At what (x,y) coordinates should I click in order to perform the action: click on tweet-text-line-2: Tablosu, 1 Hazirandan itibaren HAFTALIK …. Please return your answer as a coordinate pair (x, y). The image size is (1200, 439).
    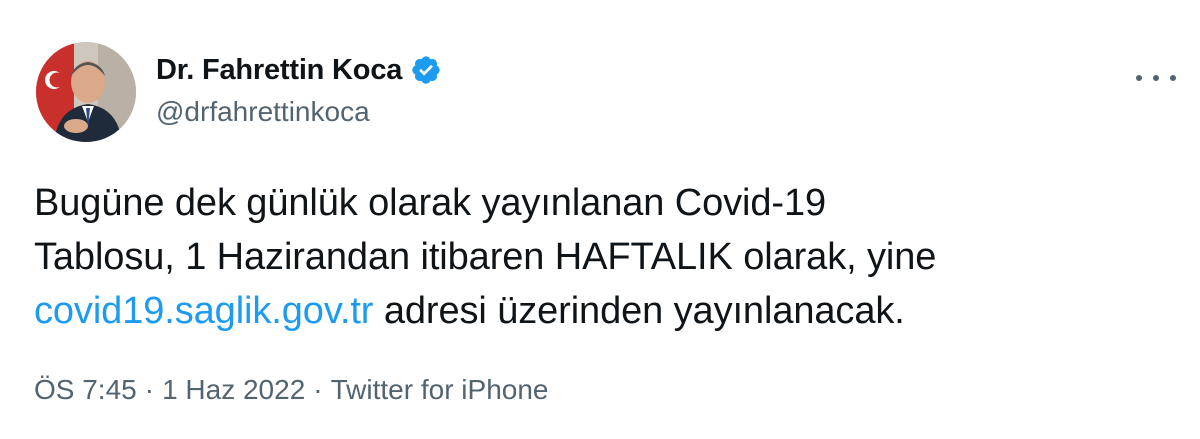
    Looking at the image, I should click on (485, 257).